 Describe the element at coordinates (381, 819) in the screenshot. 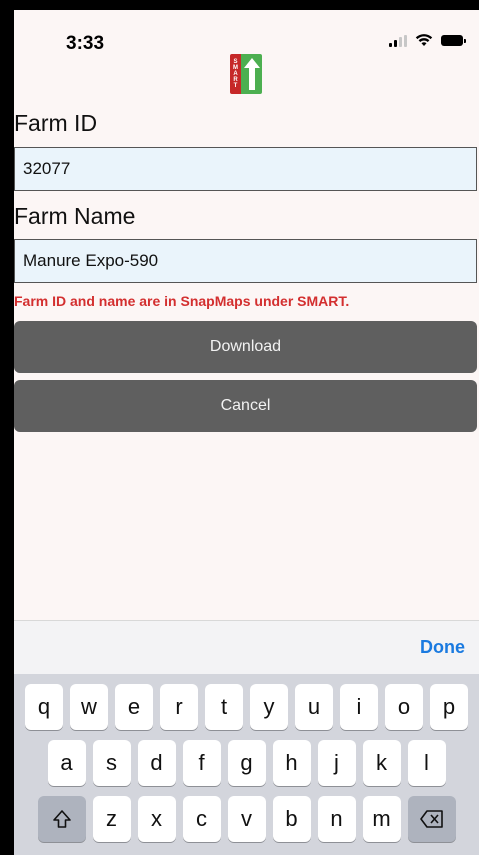

I see `key: m` at that location.